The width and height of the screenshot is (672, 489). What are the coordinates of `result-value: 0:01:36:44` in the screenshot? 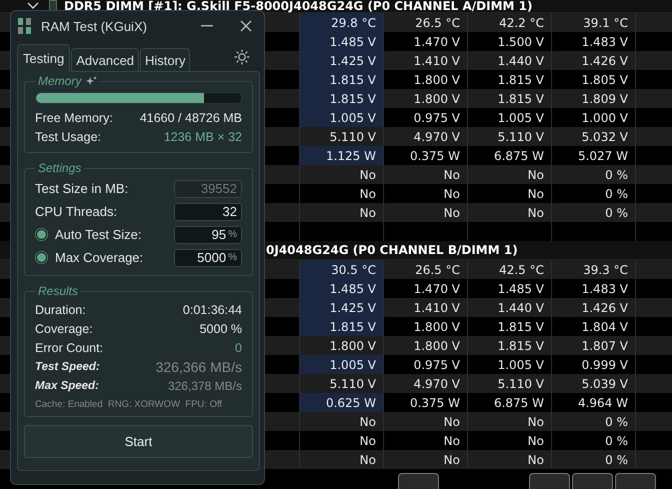 It's located at (212, 309).